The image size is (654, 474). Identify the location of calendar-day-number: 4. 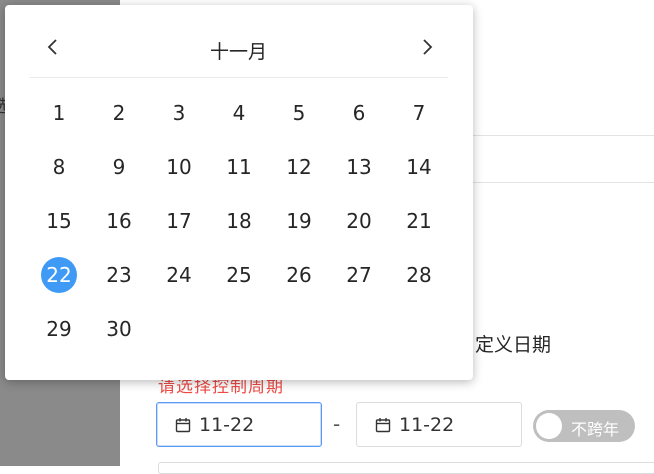
(239, 113).